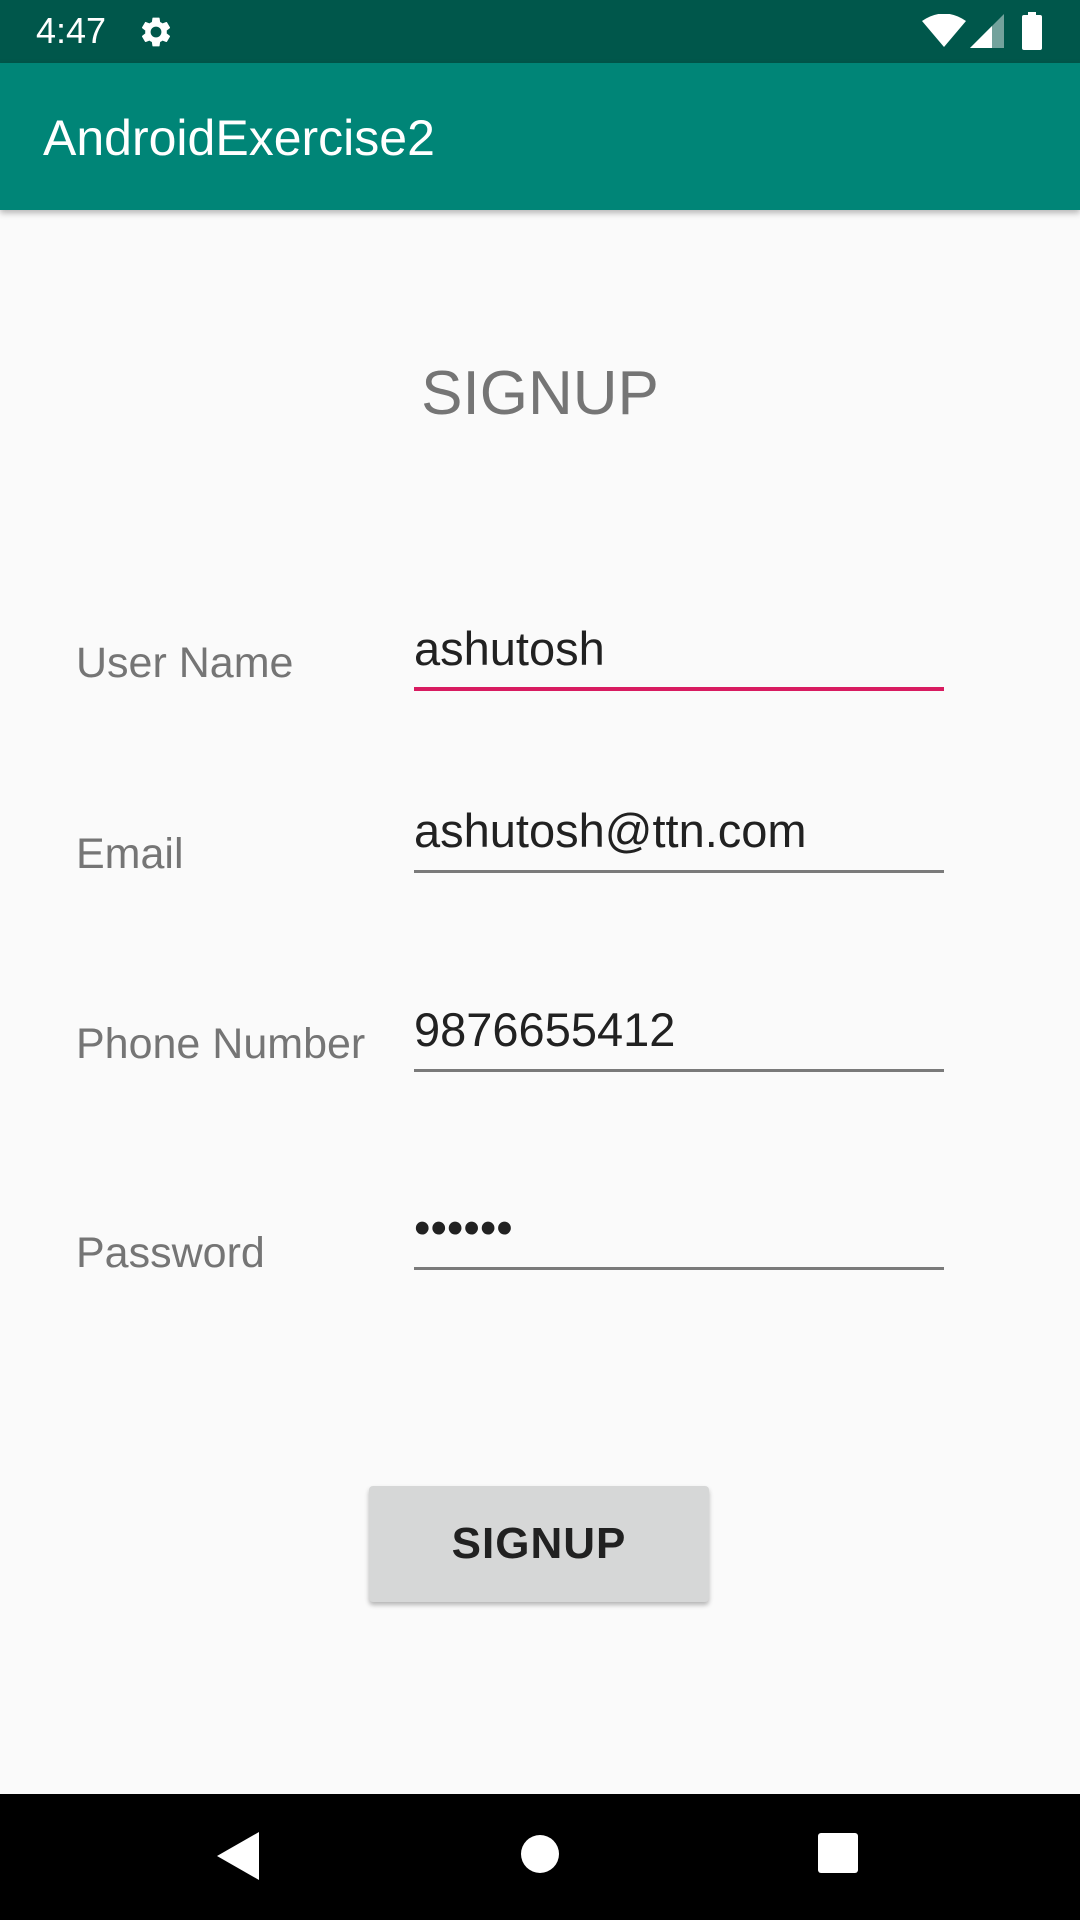  I want to click on signal-icon, so click(987, 31).